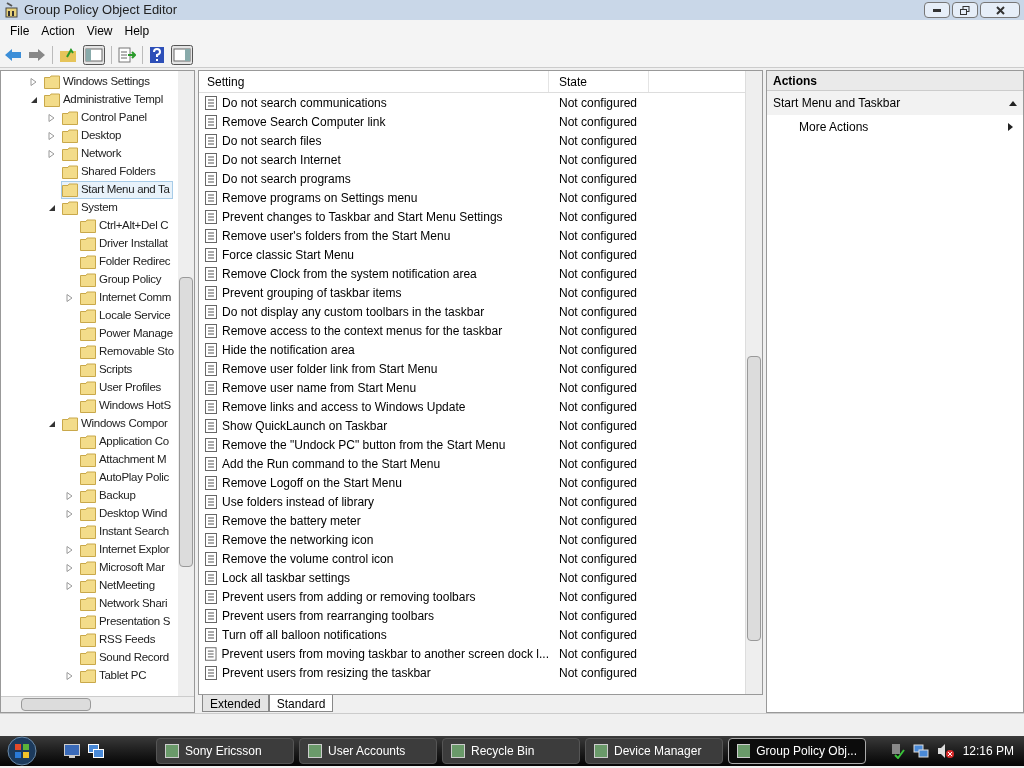 This screenshot has width=1024, height=768. I want to click on setting-name: Use folders instead of library, so click(298, 501).